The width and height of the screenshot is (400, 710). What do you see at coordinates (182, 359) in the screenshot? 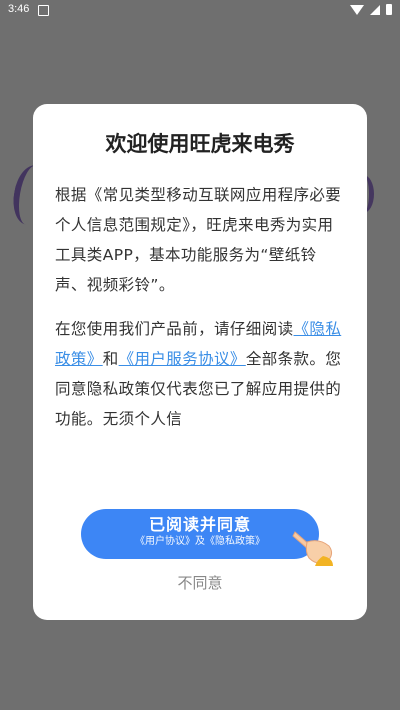
I see `user-service-agreement-link: 《用户服务协议》` at bounding box center [182, 359].